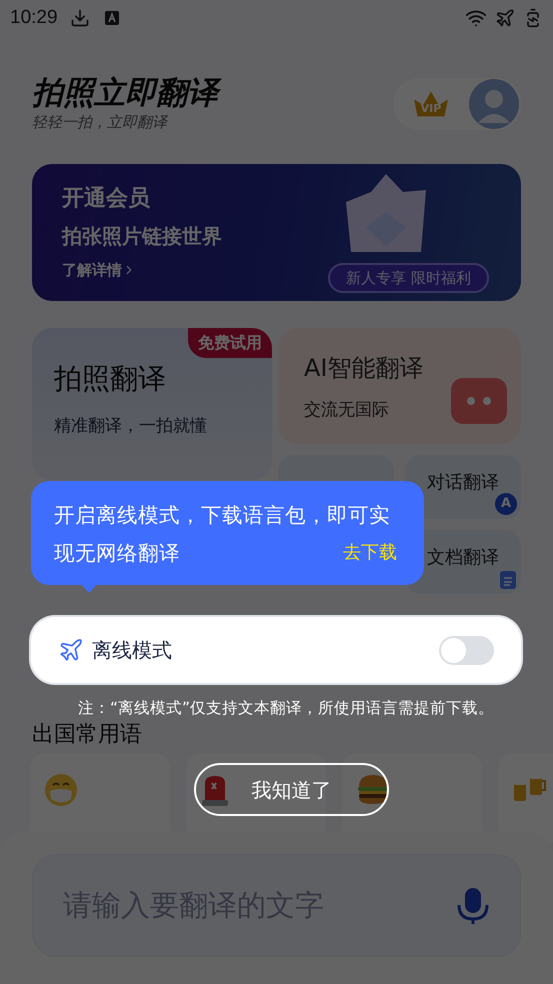 The image size is (553, 984). I want to click on document-icon, so click(508, 580).